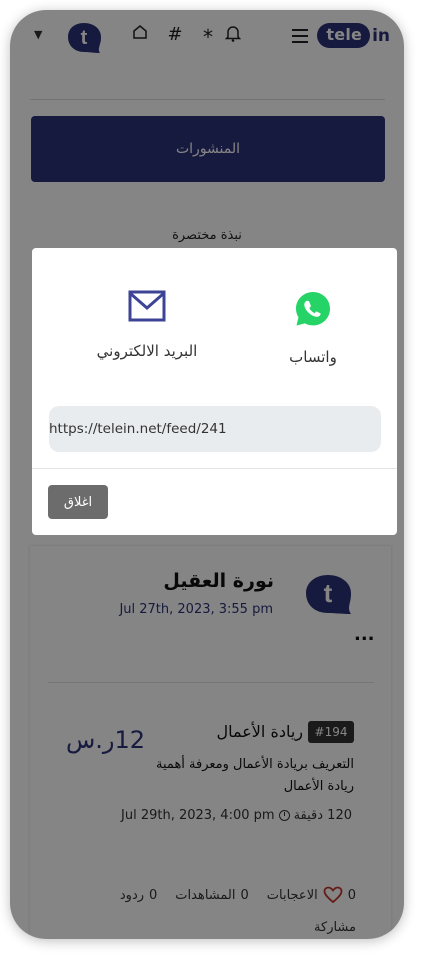  I want to click on modal-divider, so click(214, 468).